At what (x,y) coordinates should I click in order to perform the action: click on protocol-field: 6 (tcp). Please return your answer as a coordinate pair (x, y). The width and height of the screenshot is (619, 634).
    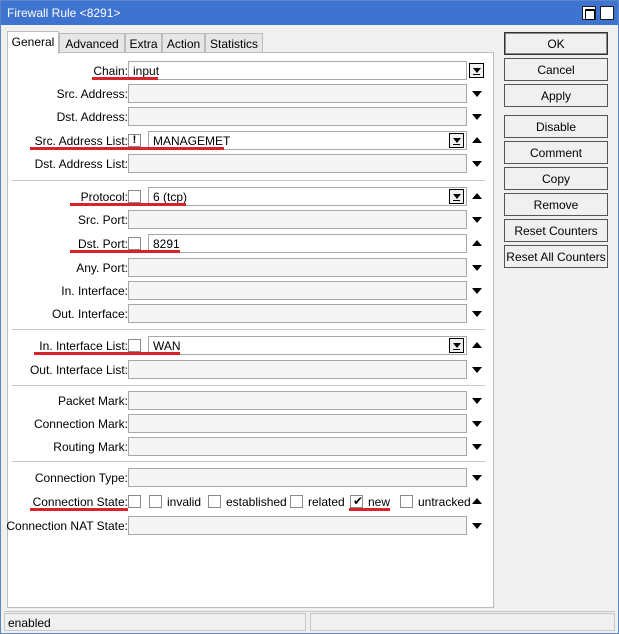
    Looking at the image, I should click on (307, 196).